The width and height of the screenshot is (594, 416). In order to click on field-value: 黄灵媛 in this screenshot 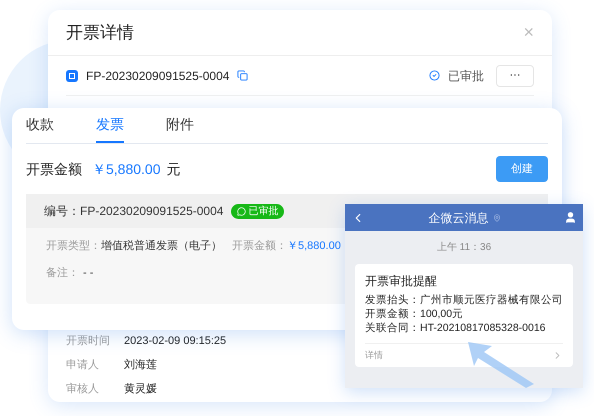, I will do `click(140, 389)`.